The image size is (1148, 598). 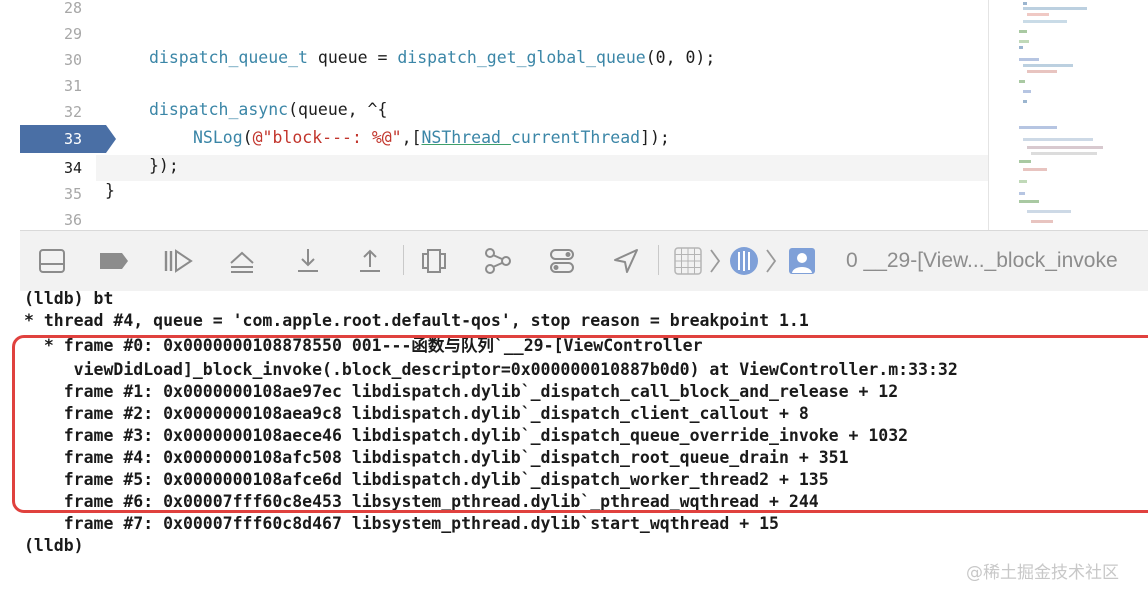 What do you see at coordinates (308, 261) in the screenshot?
I see `step-into-icon` at bounding box center [308, 261].